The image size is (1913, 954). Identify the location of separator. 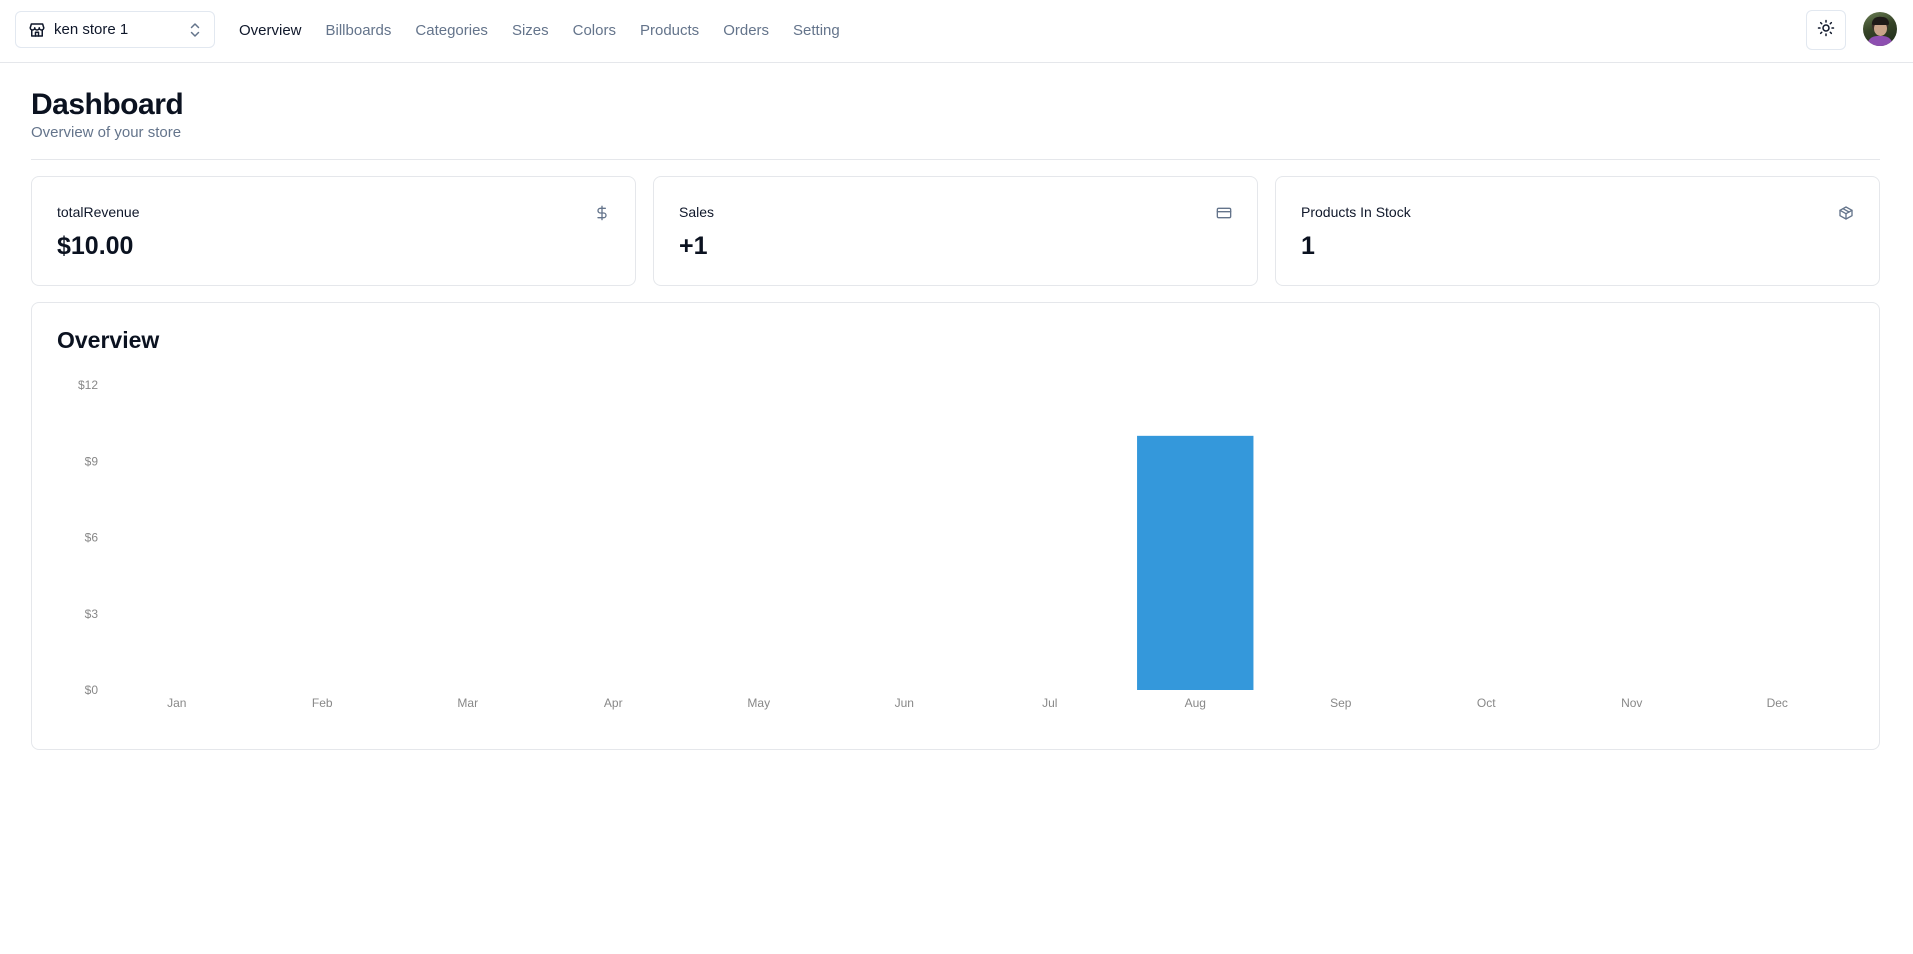
(955, 159).